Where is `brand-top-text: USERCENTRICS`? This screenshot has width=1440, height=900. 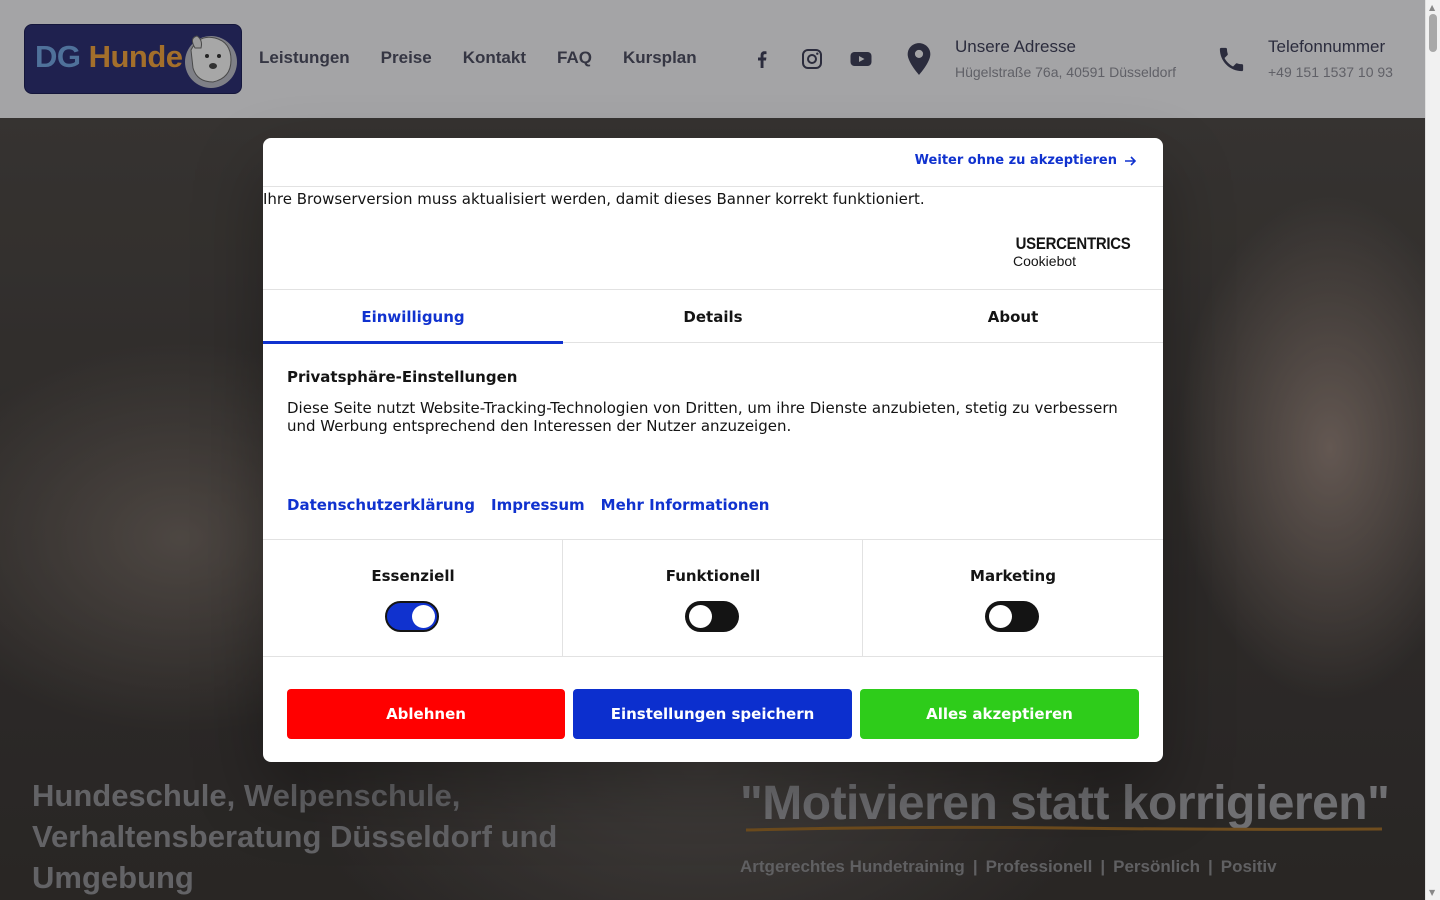 brand-top-text: USERCENTRICS is located at coordinates (1073, 243).